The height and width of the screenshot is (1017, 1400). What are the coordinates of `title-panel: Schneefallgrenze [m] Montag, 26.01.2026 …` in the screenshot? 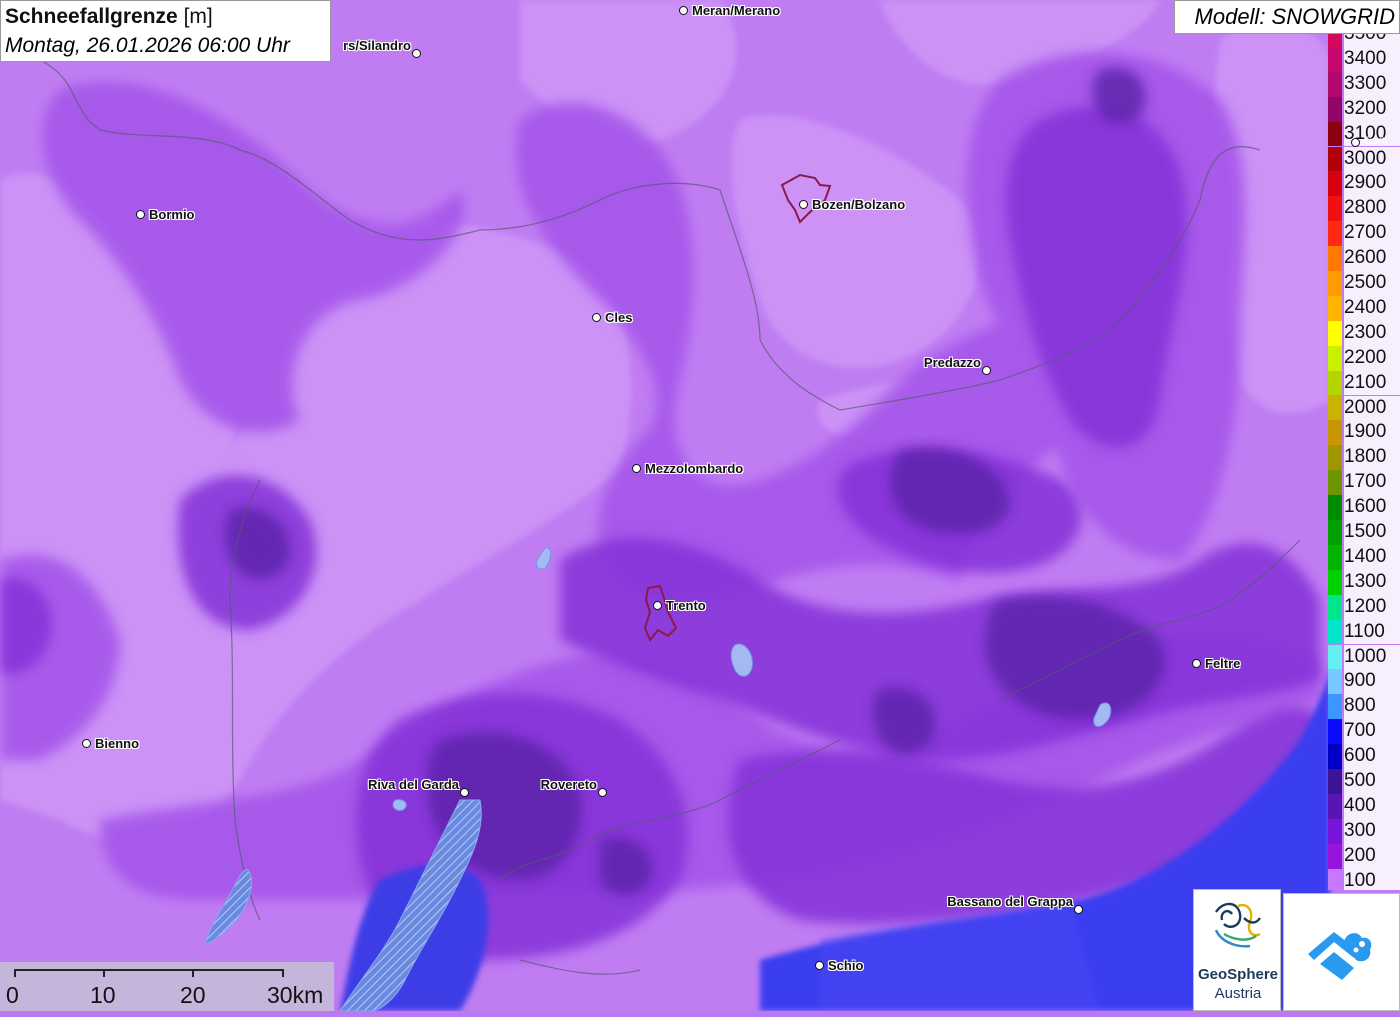 It's located at (165, 31).